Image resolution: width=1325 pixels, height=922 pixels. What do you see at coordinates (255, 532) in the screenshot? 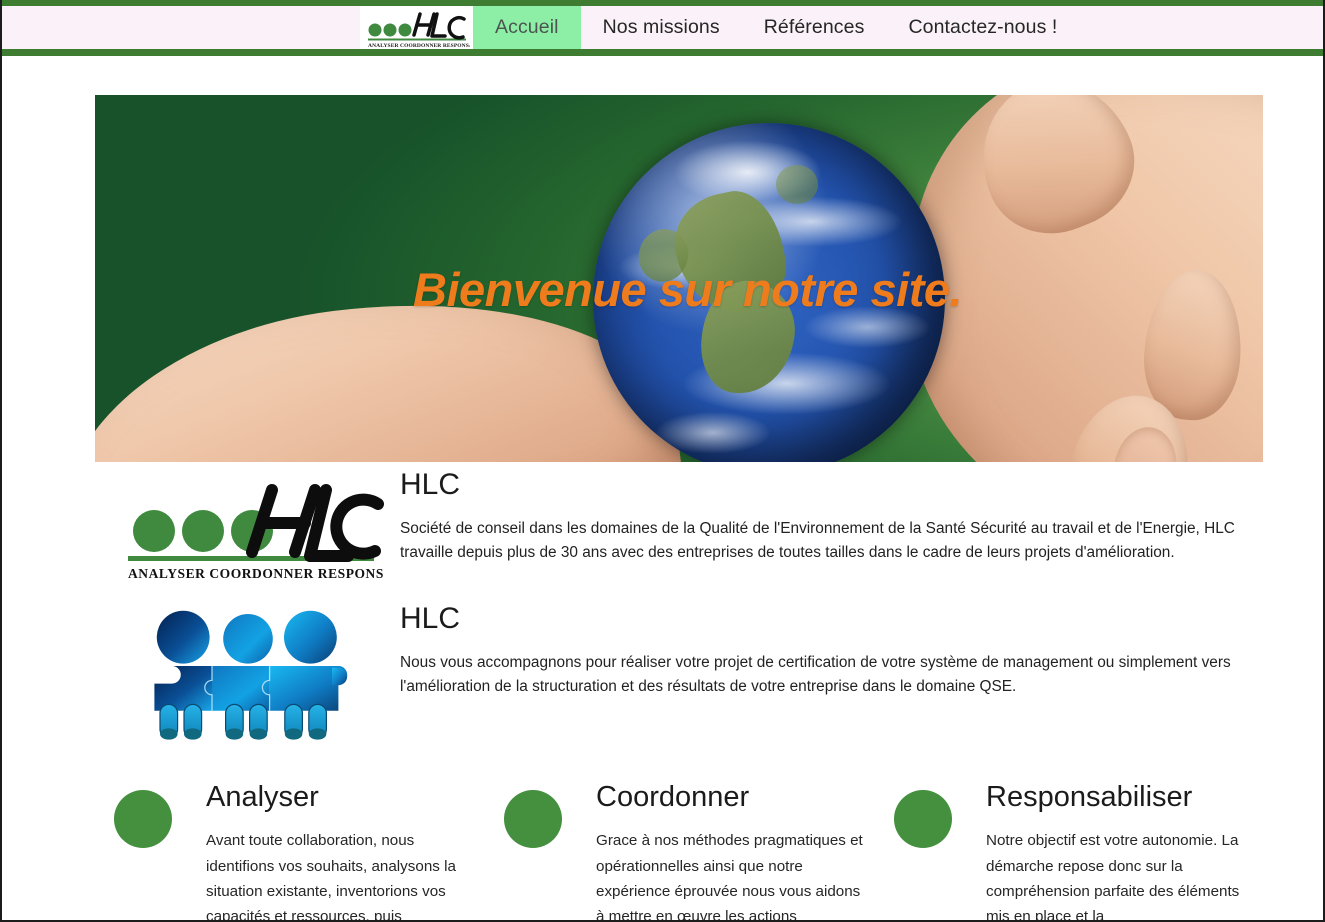
I see `hlc-logo-large-icon: ANALYSER COORDONNER RESPONSABILISER` at bounding box center [255, 532].